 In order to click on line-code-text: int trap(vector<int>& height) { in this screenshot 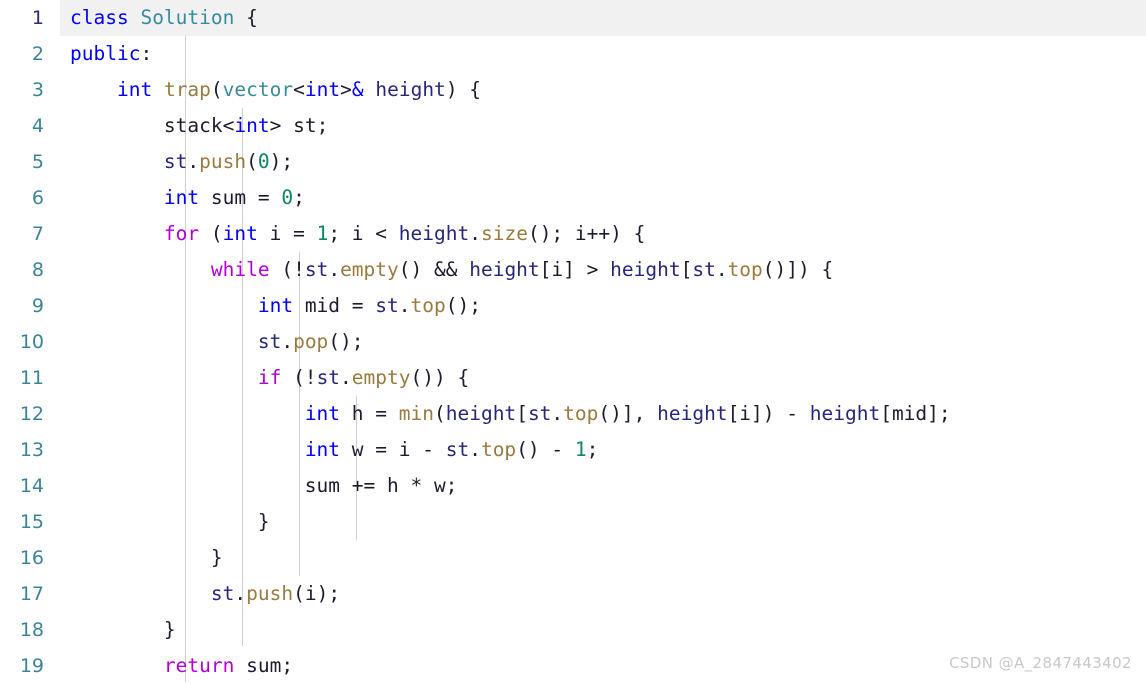, I will do `click(275, 90)`.